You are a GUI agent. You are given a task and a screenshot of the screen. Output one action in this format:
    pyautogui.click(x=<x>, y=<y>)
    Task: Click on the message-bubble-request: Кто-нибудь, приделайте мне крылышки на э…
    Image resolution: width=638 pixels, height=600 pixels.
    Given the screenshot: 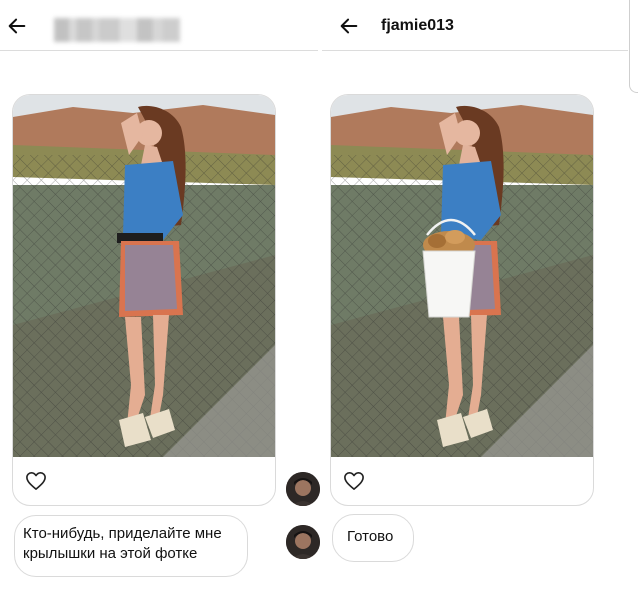 What is the action you would take?
    pyautogui.click(x=131, y=546)
    